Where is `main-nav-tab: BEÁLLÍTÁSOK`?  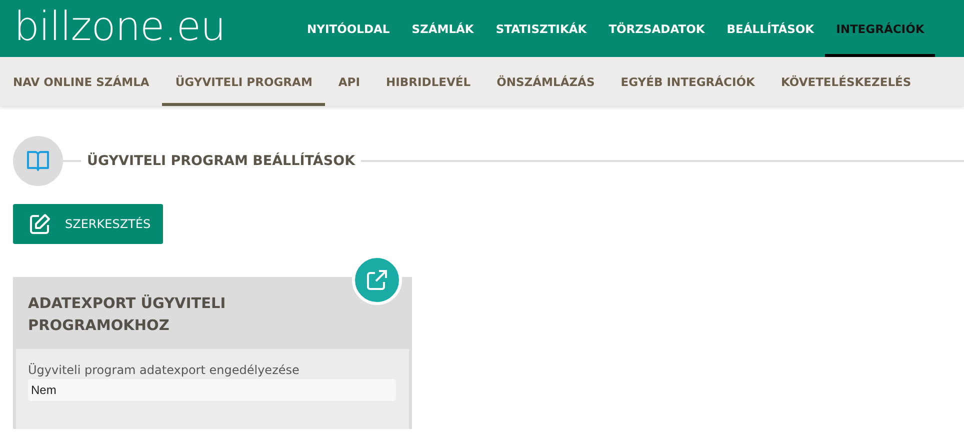 main-nav-tab: BEÁLLÍTÁSOK is located at coordinates (771, 30).